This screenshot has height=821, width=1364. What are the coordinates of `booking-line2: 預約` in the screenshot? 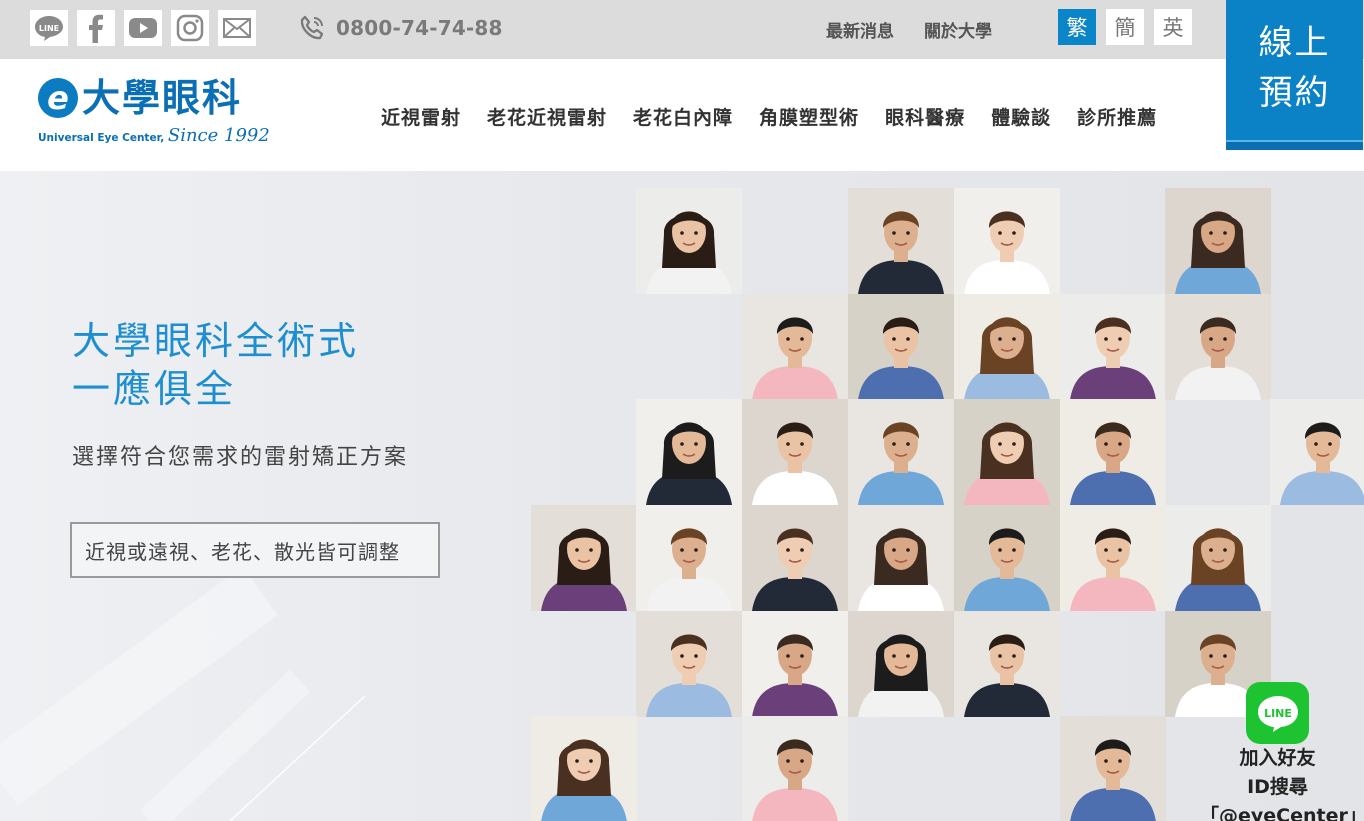 It's located at (1294, 93).